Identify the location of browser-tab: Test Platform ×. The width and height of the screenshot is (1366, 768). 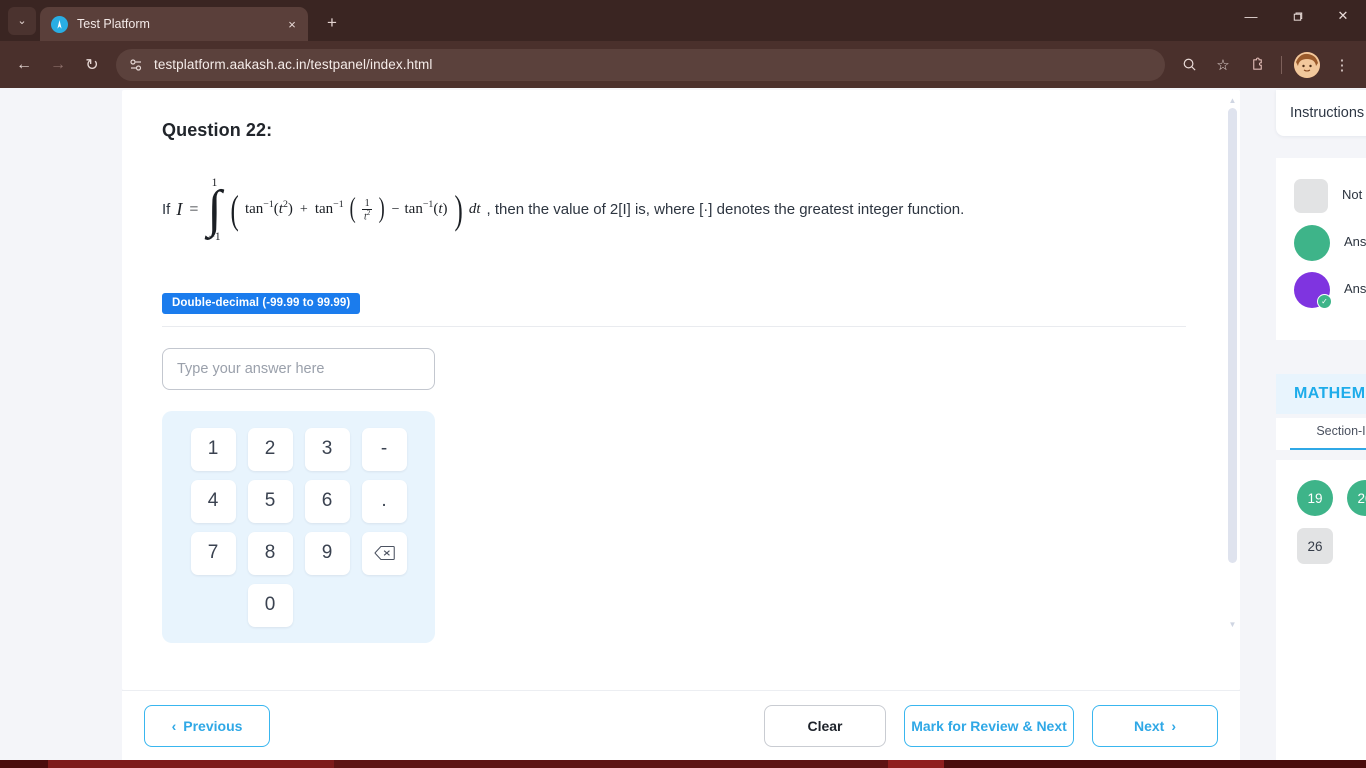
(174, 24).